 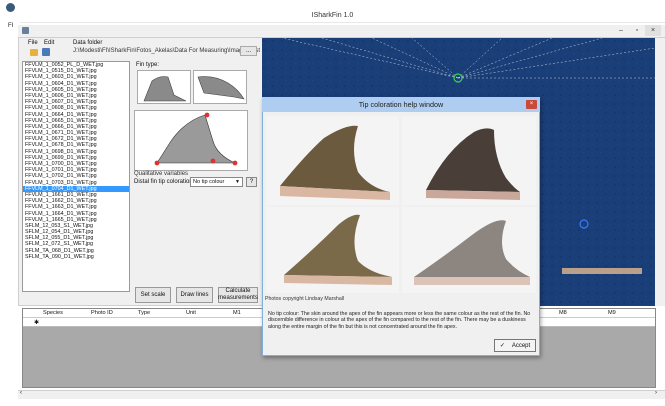 What do you see at coordinates (237, 313) in the screenshot?
I see `col-m1: M1` at bounding box center [237, 313].